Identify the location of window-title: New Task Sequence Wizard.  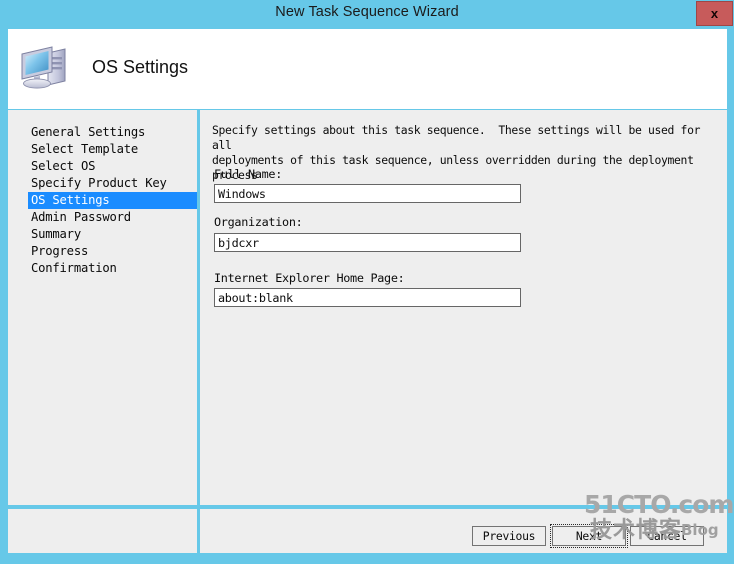
(367, 12).